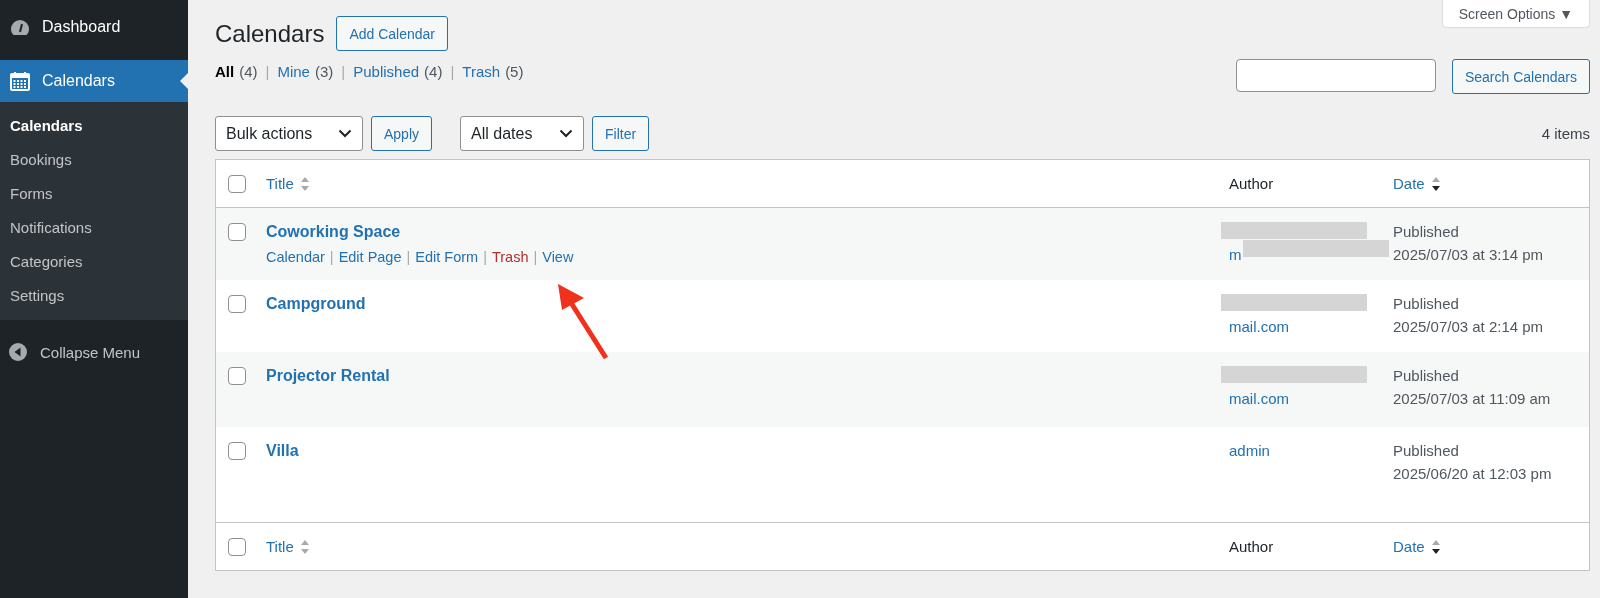 This screenshot has height=598, width=1600. What do you see at coordinates (94, 27) in the screenshot?
I see `sidebar-item: Dashboard` at bounding box center [94, 27].